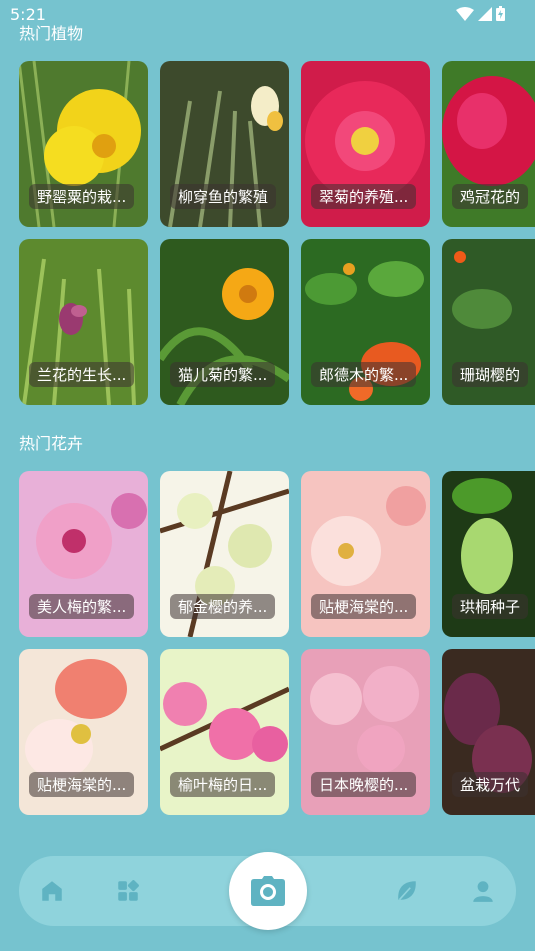  Describe the element at coordinates (488, 144) in the screenshot. I see `plant-card: 鸡冠花的` at that location.